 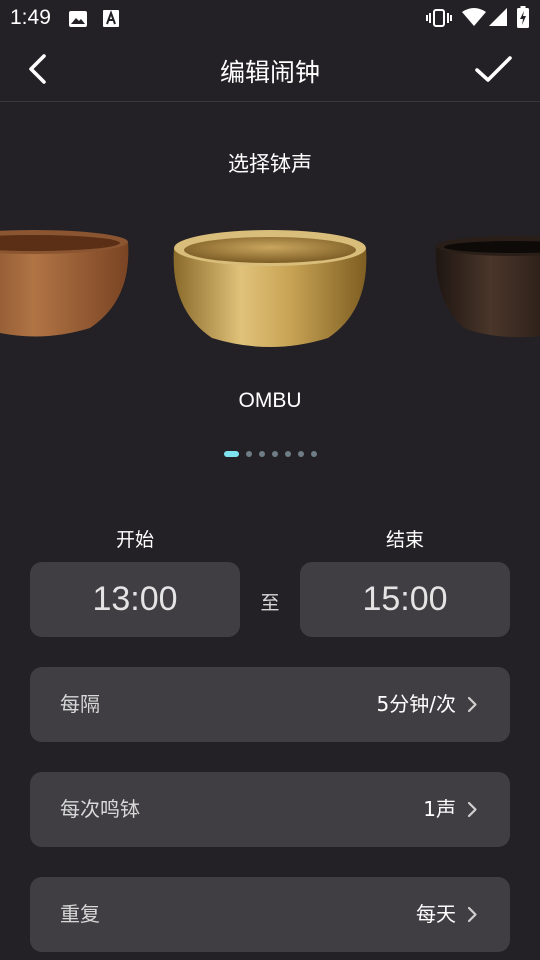 What do you see at coordinates (498, 17) in the screenshot?
I see `signal-icon` at bounding box center [498, 17].